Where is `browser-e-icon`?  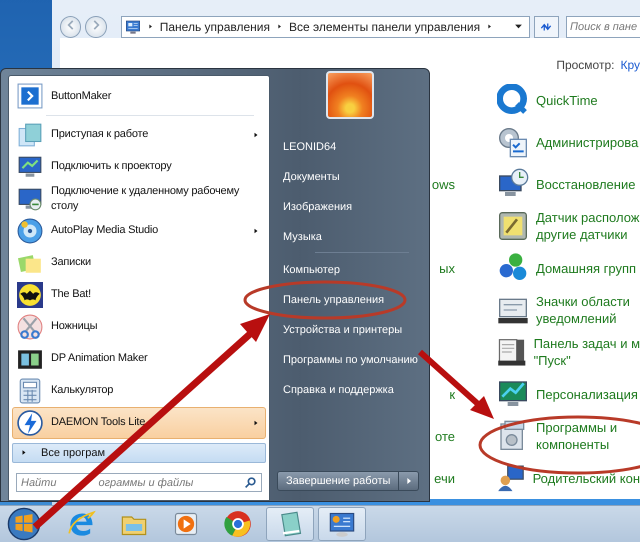 browser-e-icon is located at coordinates (82, 524).